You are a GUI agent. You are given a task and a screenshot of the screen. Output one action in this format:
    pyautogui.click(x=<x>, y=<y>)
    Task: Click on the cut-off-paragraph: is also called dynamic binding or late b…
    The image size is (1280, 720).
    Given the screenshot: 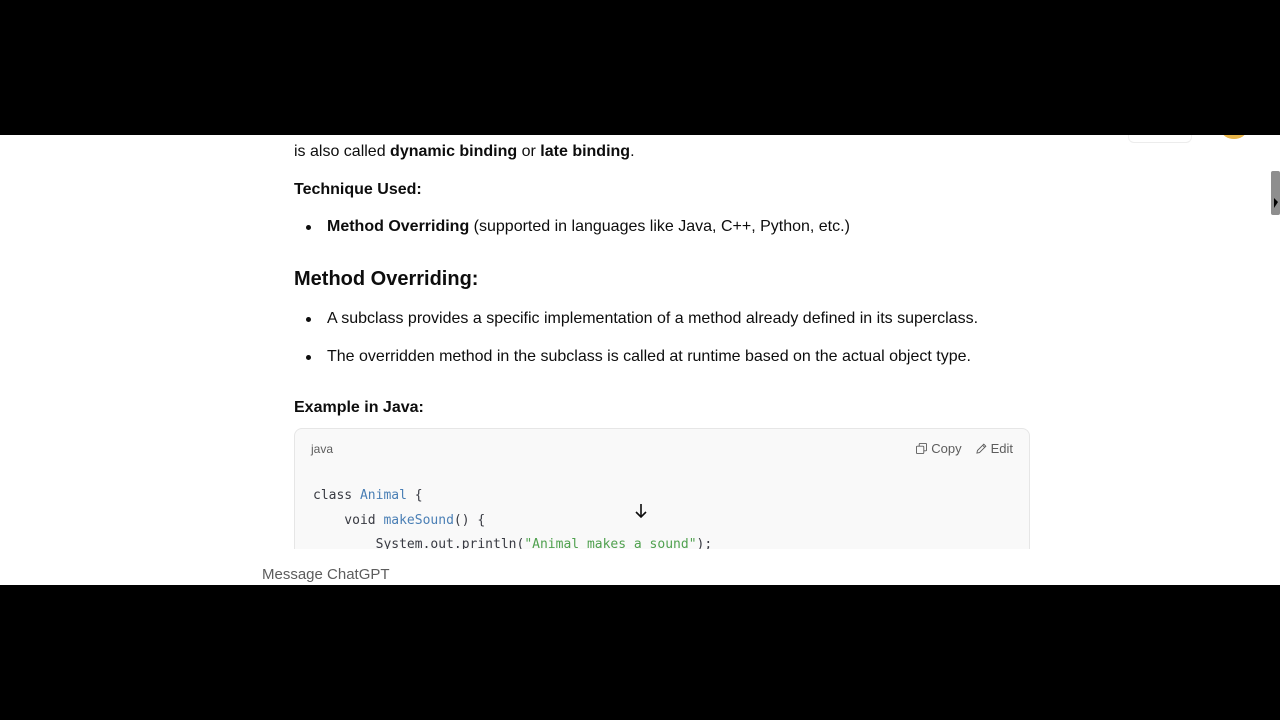 What is the action you would take?
    pyautogui.click(x=464, y=151)
    